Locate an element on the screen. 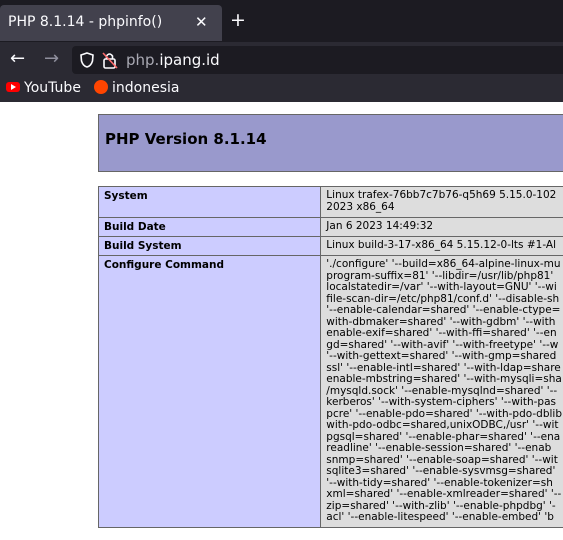 The height and width of the screenshot is (540, 563). url-text: php.ipang.id is located at coordinates (173, 60).